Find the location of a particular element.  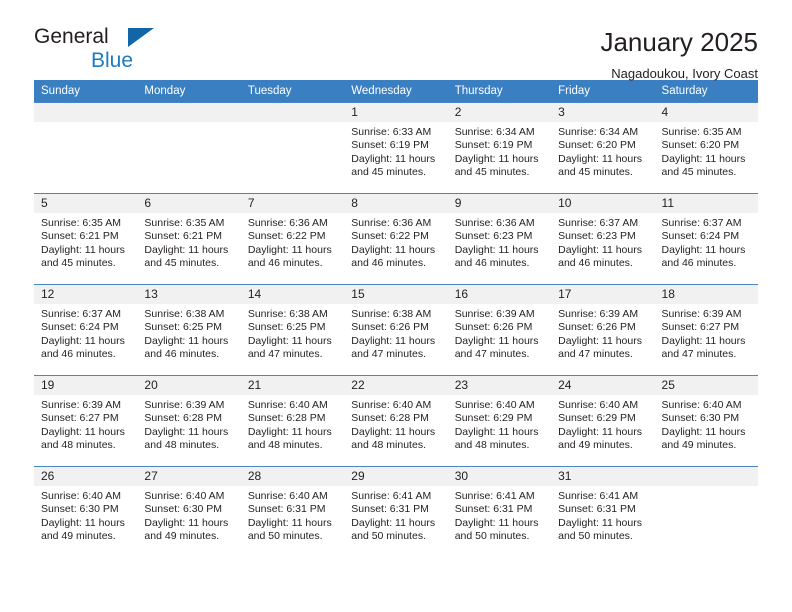

day-number: 6 is located at coordinates (189, 203).